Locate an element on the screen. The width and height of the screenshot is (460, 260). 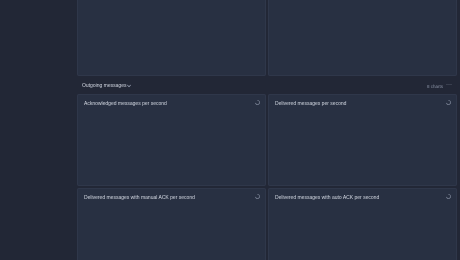
row-title: Outgoing messages is located at coordinates (104, 86).